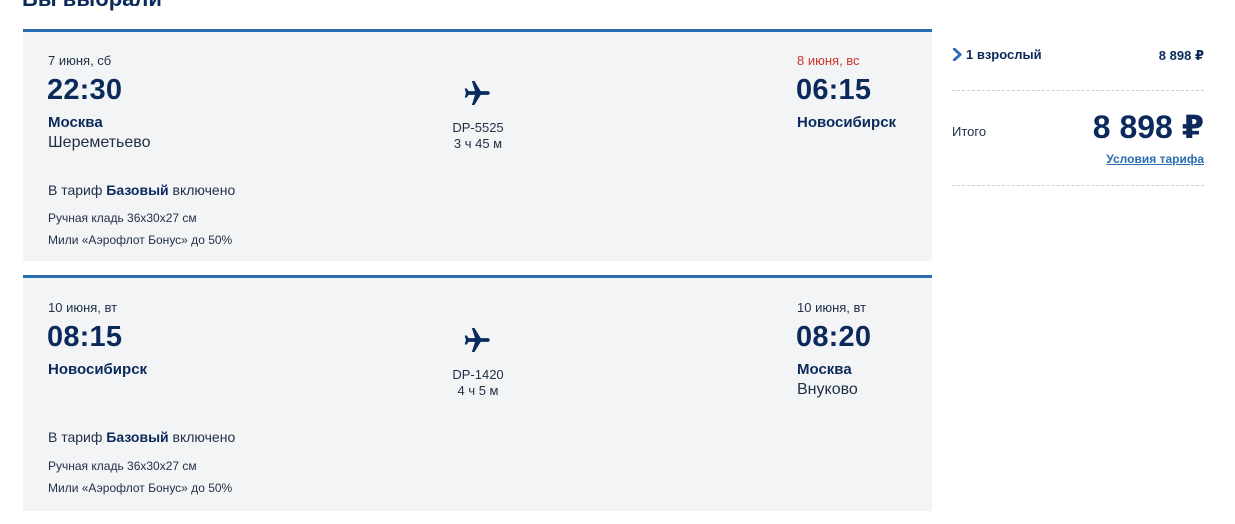  What do you see at coordinates (85, 337) in the screenshot?
I see `departure-time: 08:15` at bounding box center [85, 337].